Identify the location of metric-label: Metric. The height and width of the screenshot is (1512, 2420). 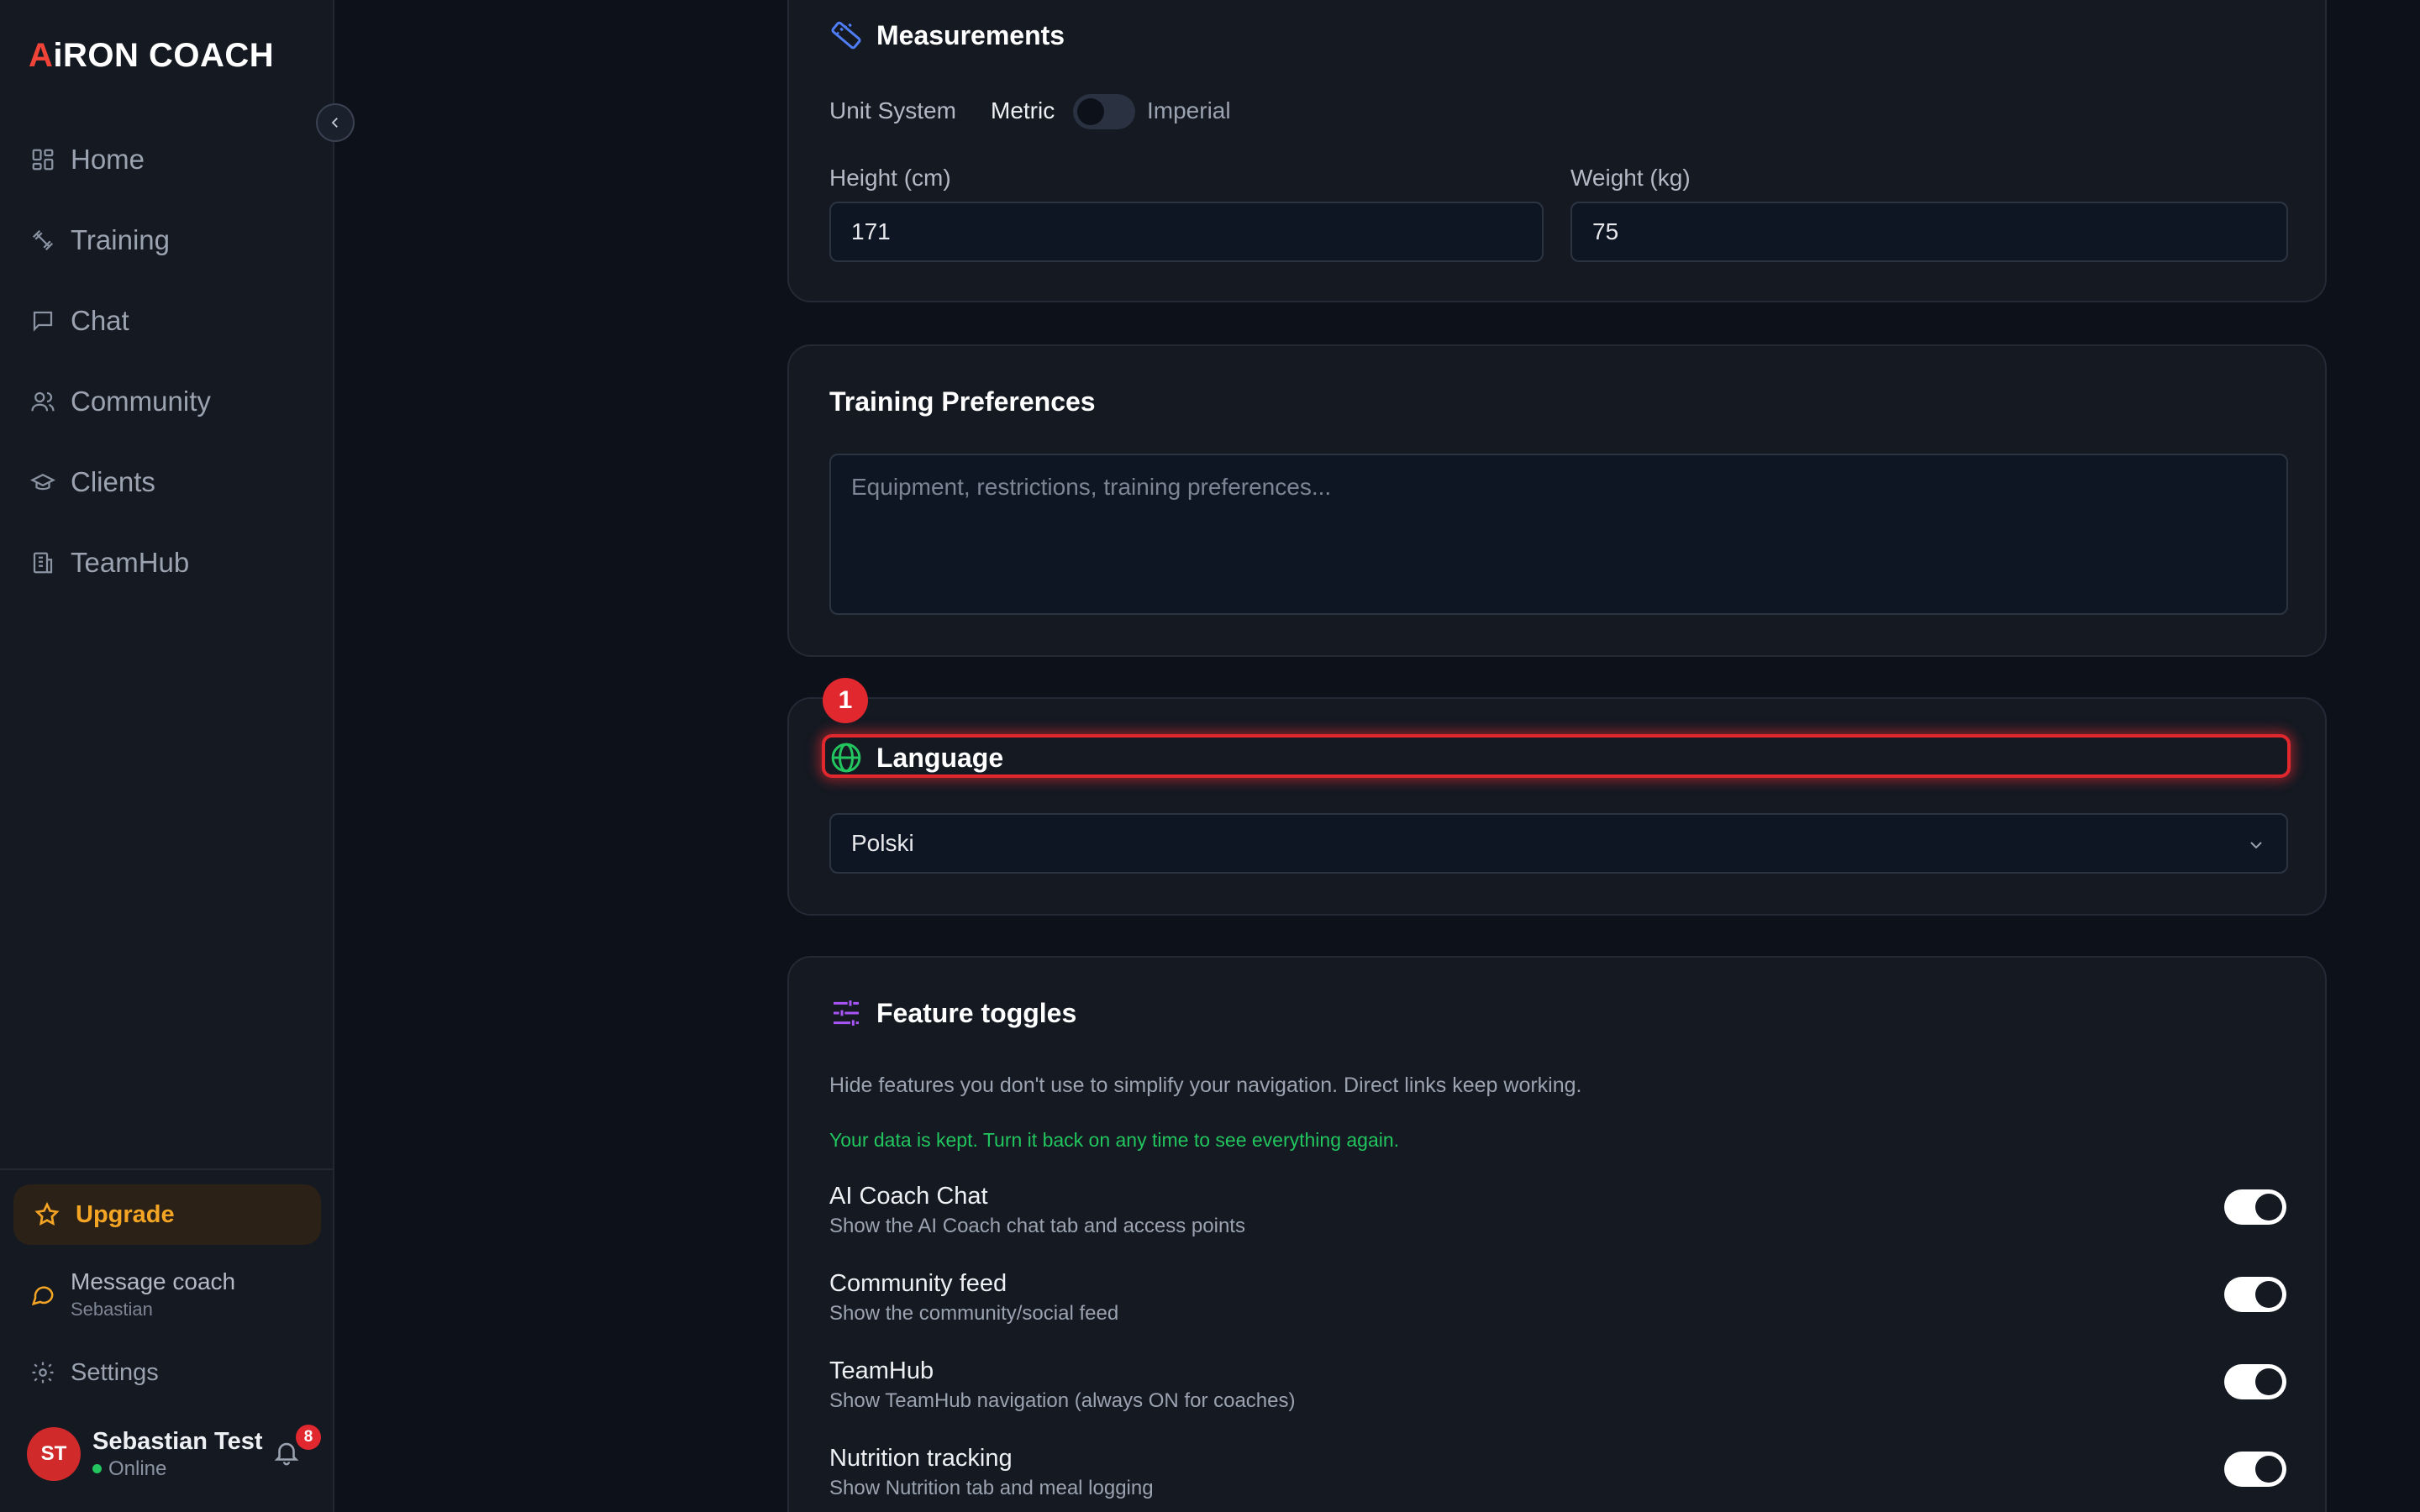
(1023, 110).